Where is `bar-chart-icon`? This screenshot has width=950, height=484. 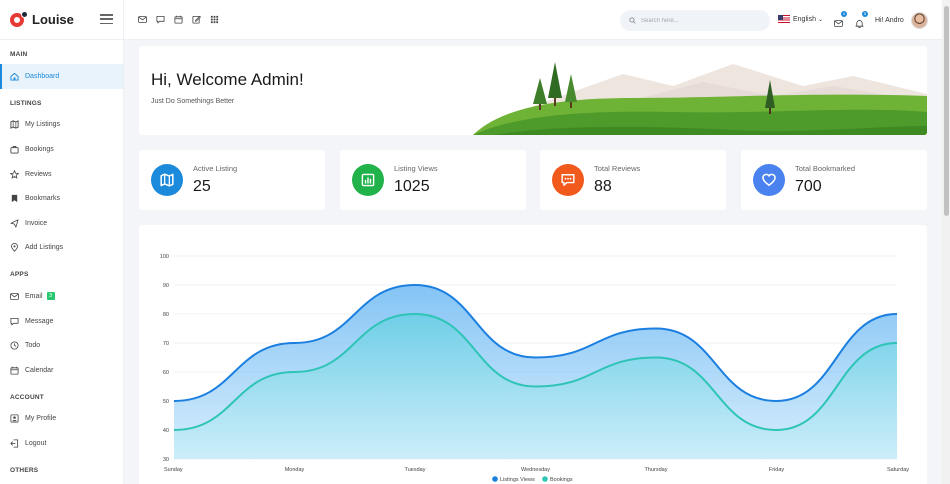 bar-chart-icon is located at coordinates (368, 180).